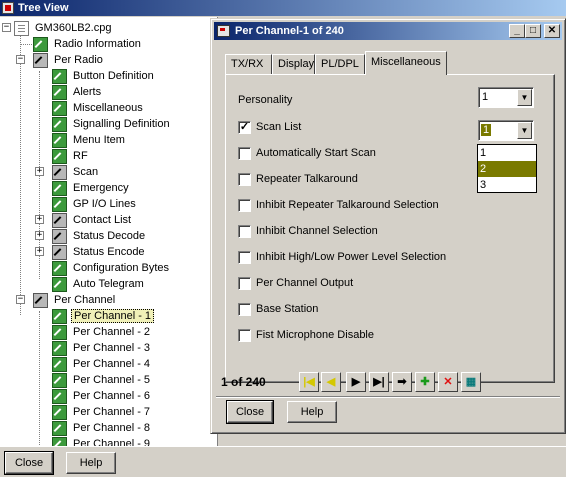 The height and width of the screenshot is (477, 566). I want to click on tree-item: Contact List, so click(92, 220).